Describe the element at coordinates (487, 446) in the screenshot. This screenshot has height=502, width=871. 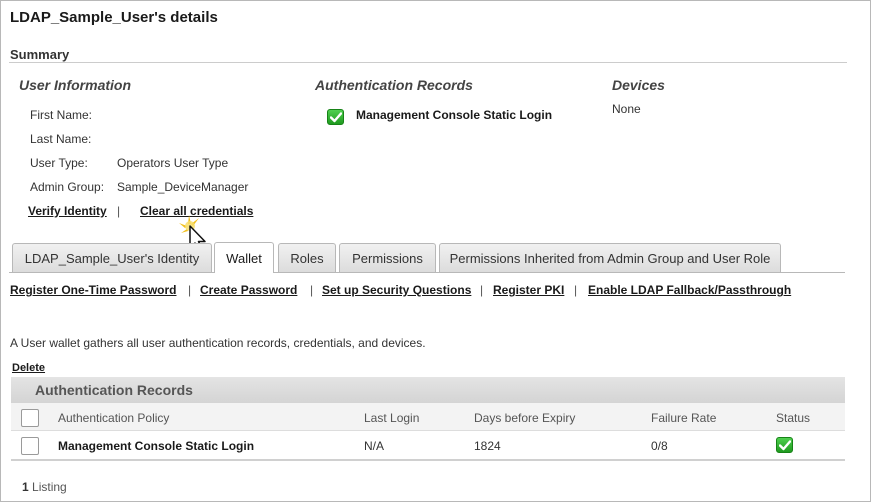
I see `row-days-before-expiry: 1824` at that location.